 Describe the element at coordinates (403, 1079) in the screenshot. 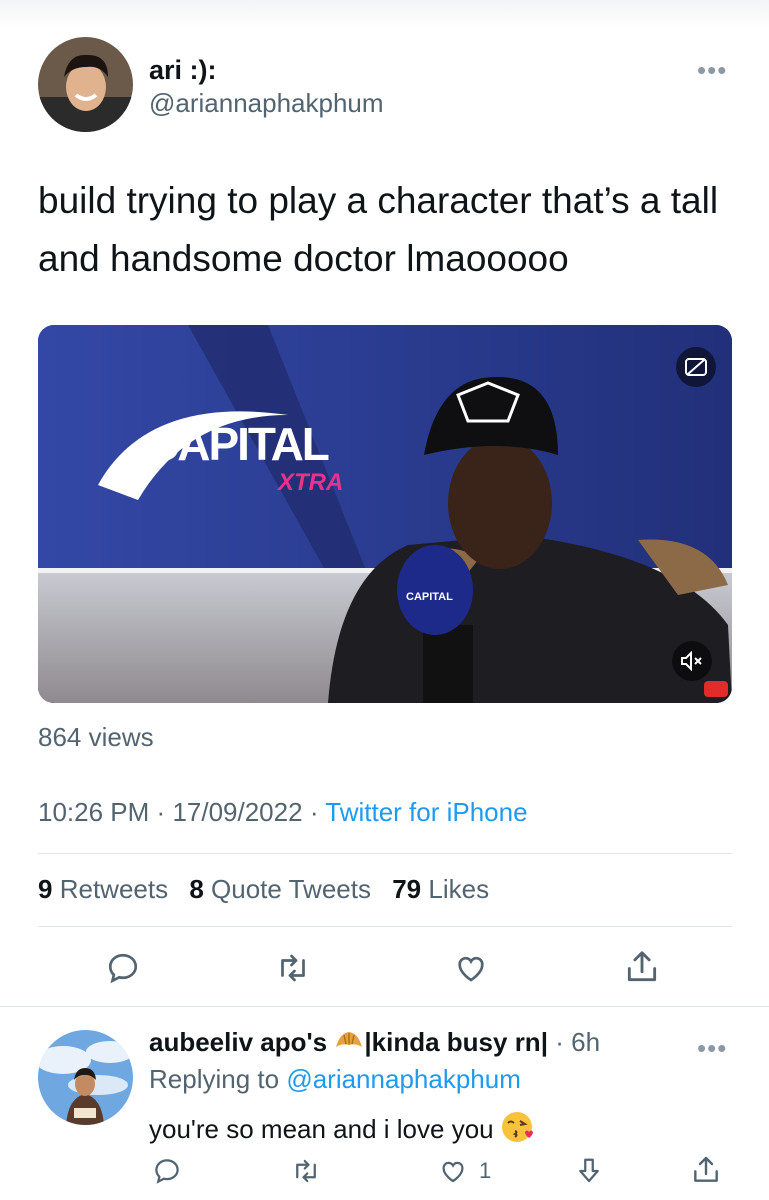

I see `replying-mention-link: @ariannaphakphum` at that location.